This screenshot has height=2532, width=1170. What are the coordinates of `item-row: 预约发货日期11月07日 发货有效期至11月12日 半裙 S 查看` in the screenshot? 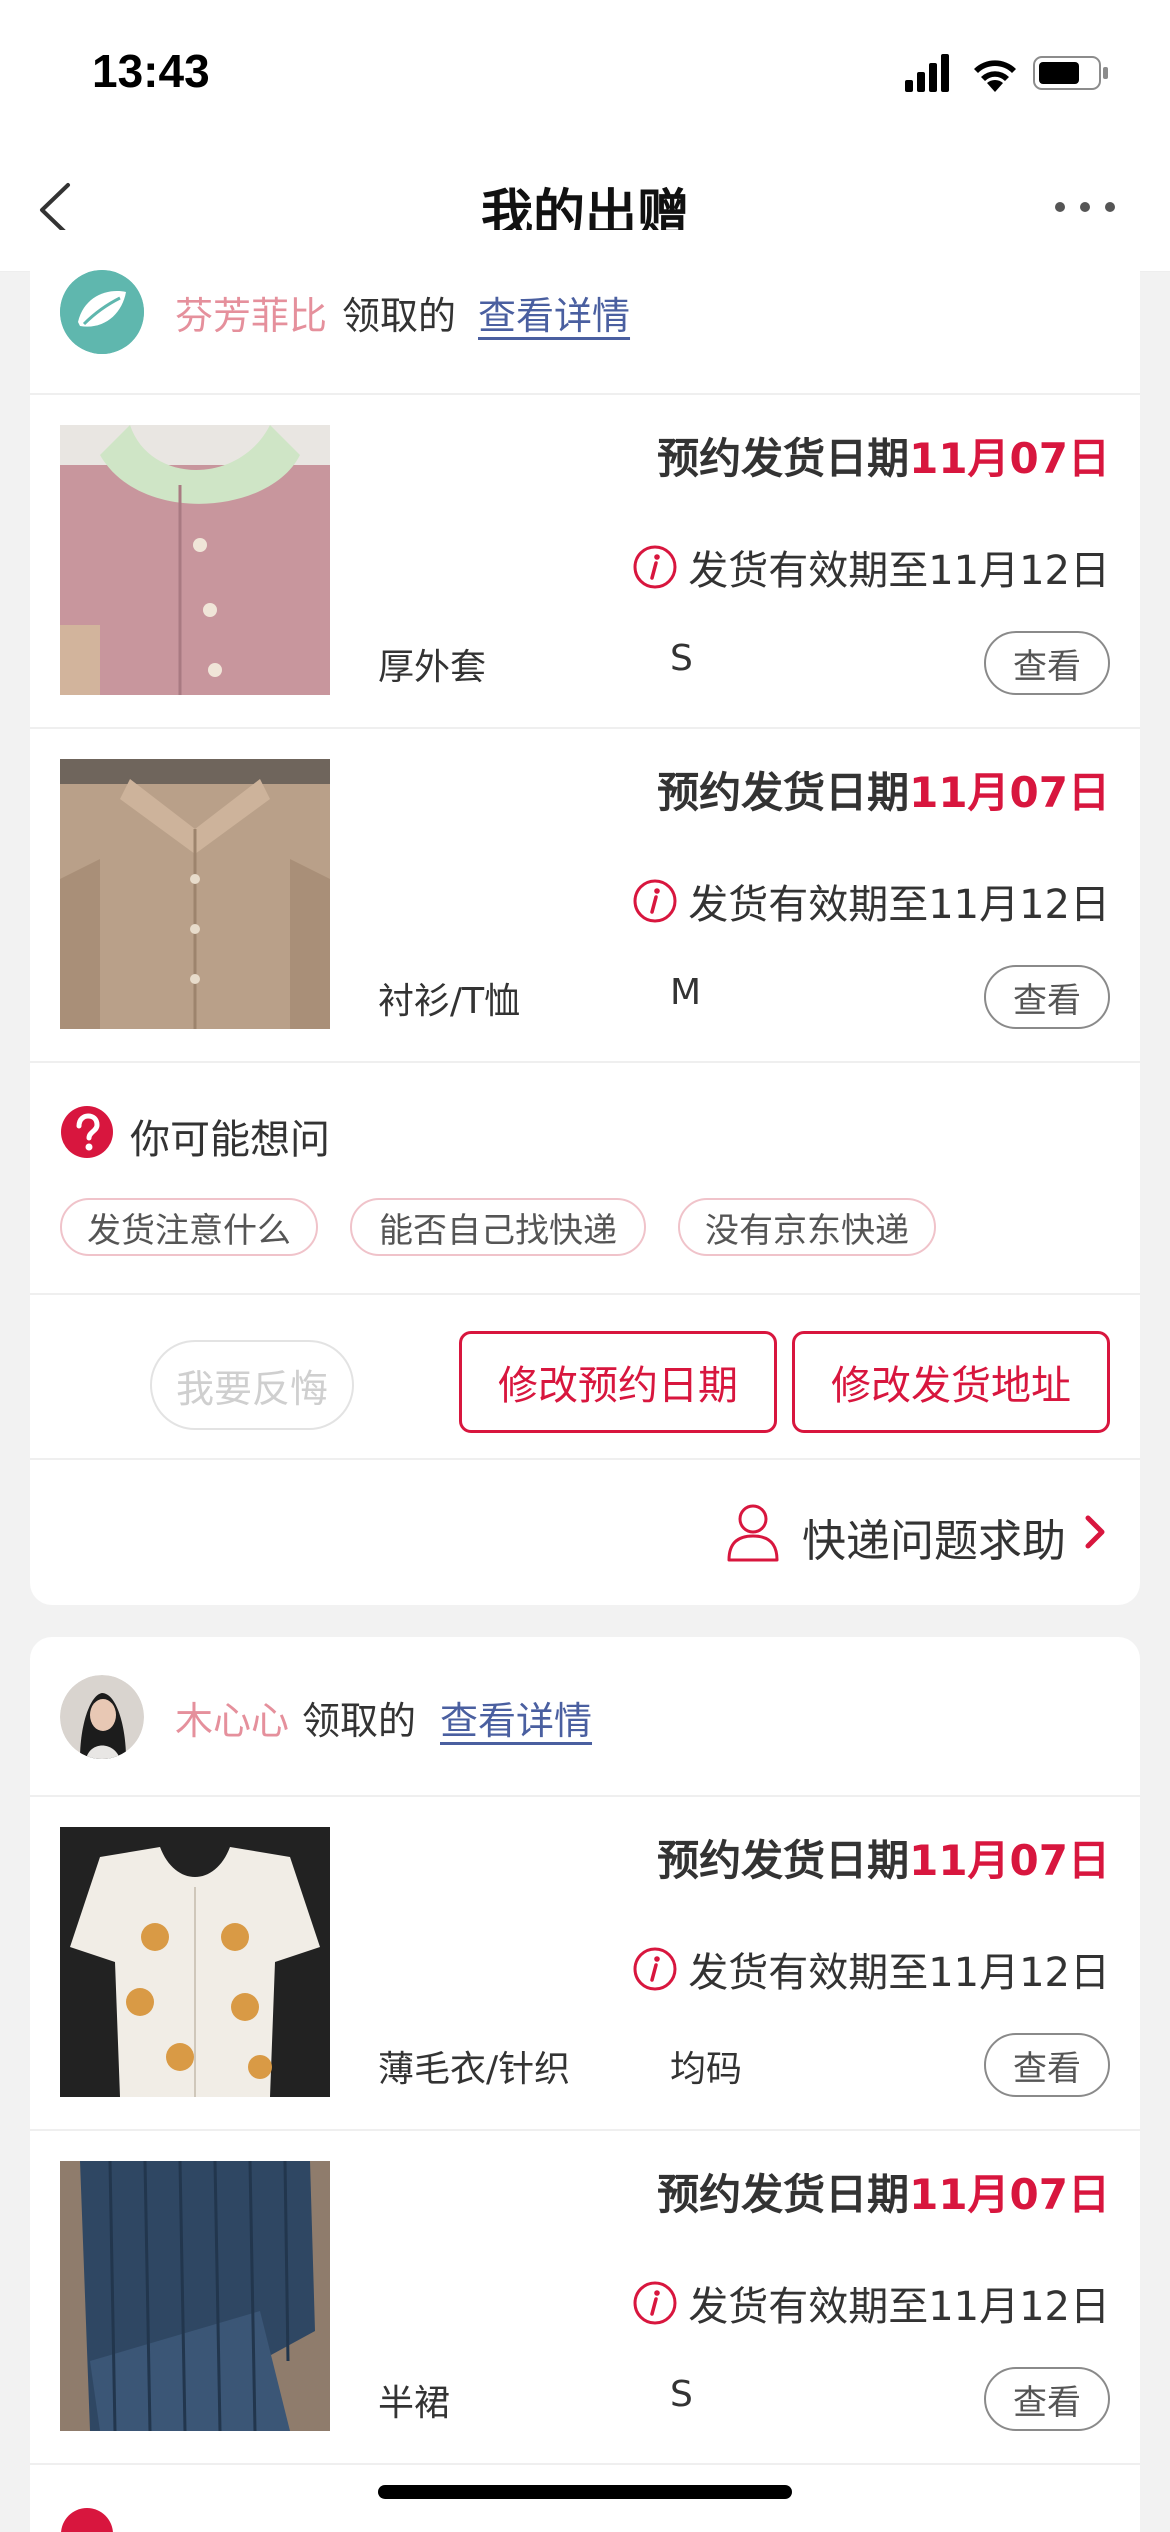 It's located at (585, 2298).